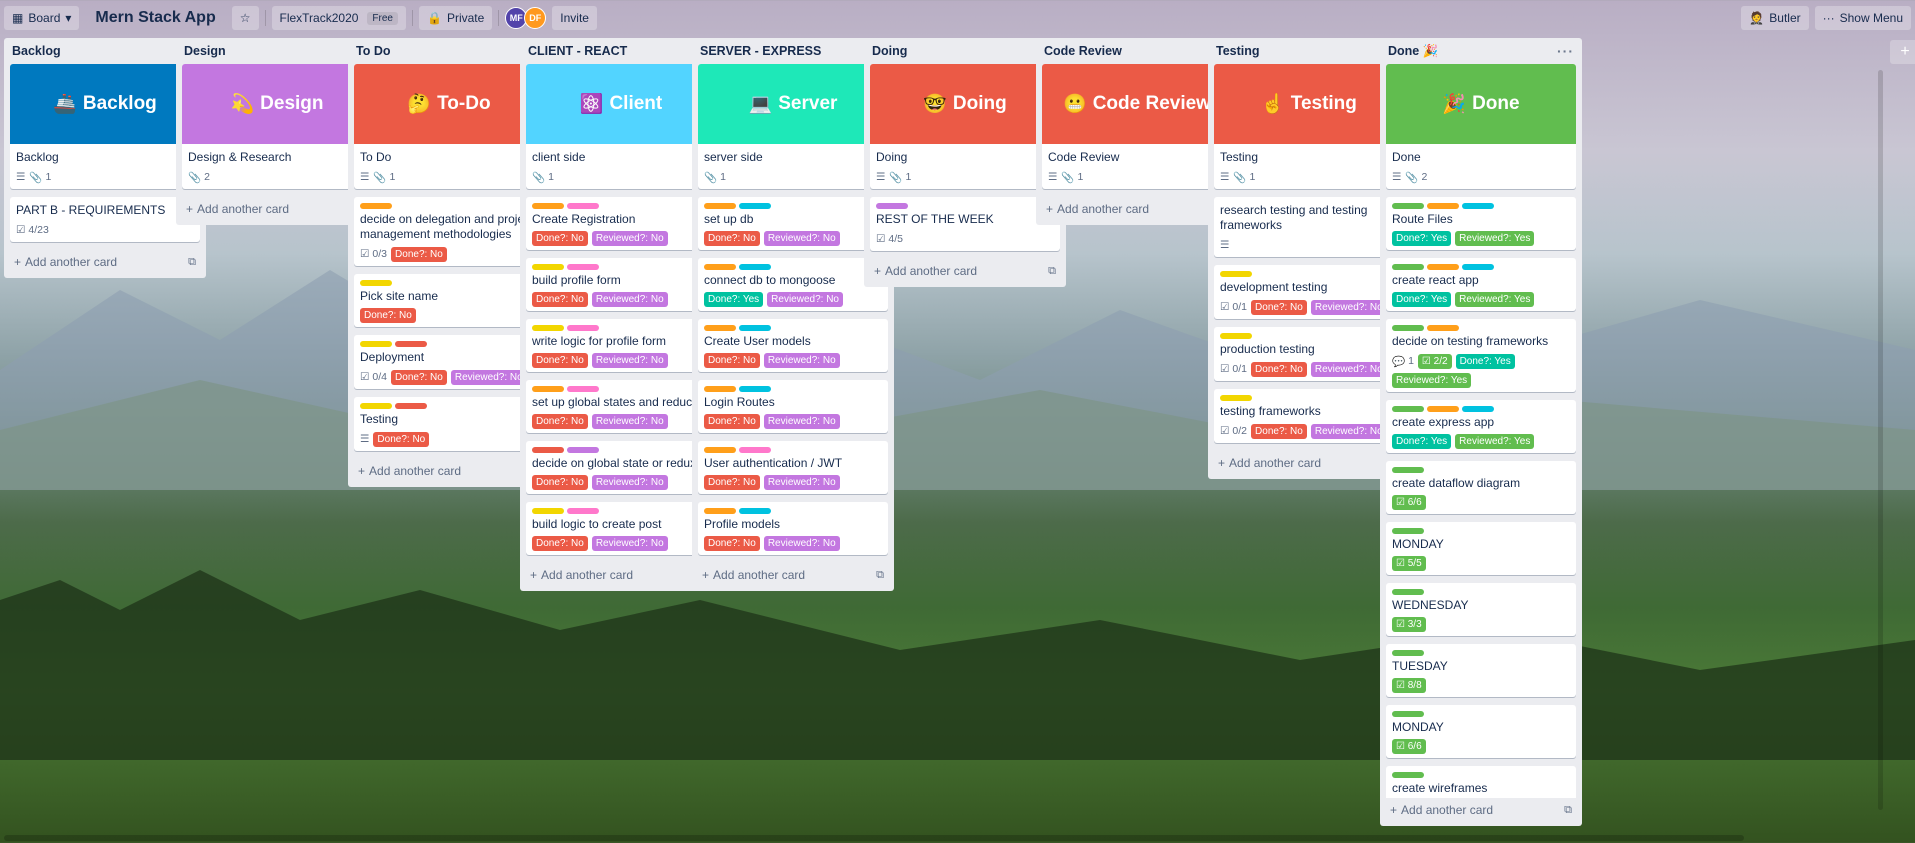 This screenshot has width=1915, height=843. What do you see at coordinates (1238, 51) in the screenshot?
I see `list-title: Testing` at bounding box center [1238, 51].